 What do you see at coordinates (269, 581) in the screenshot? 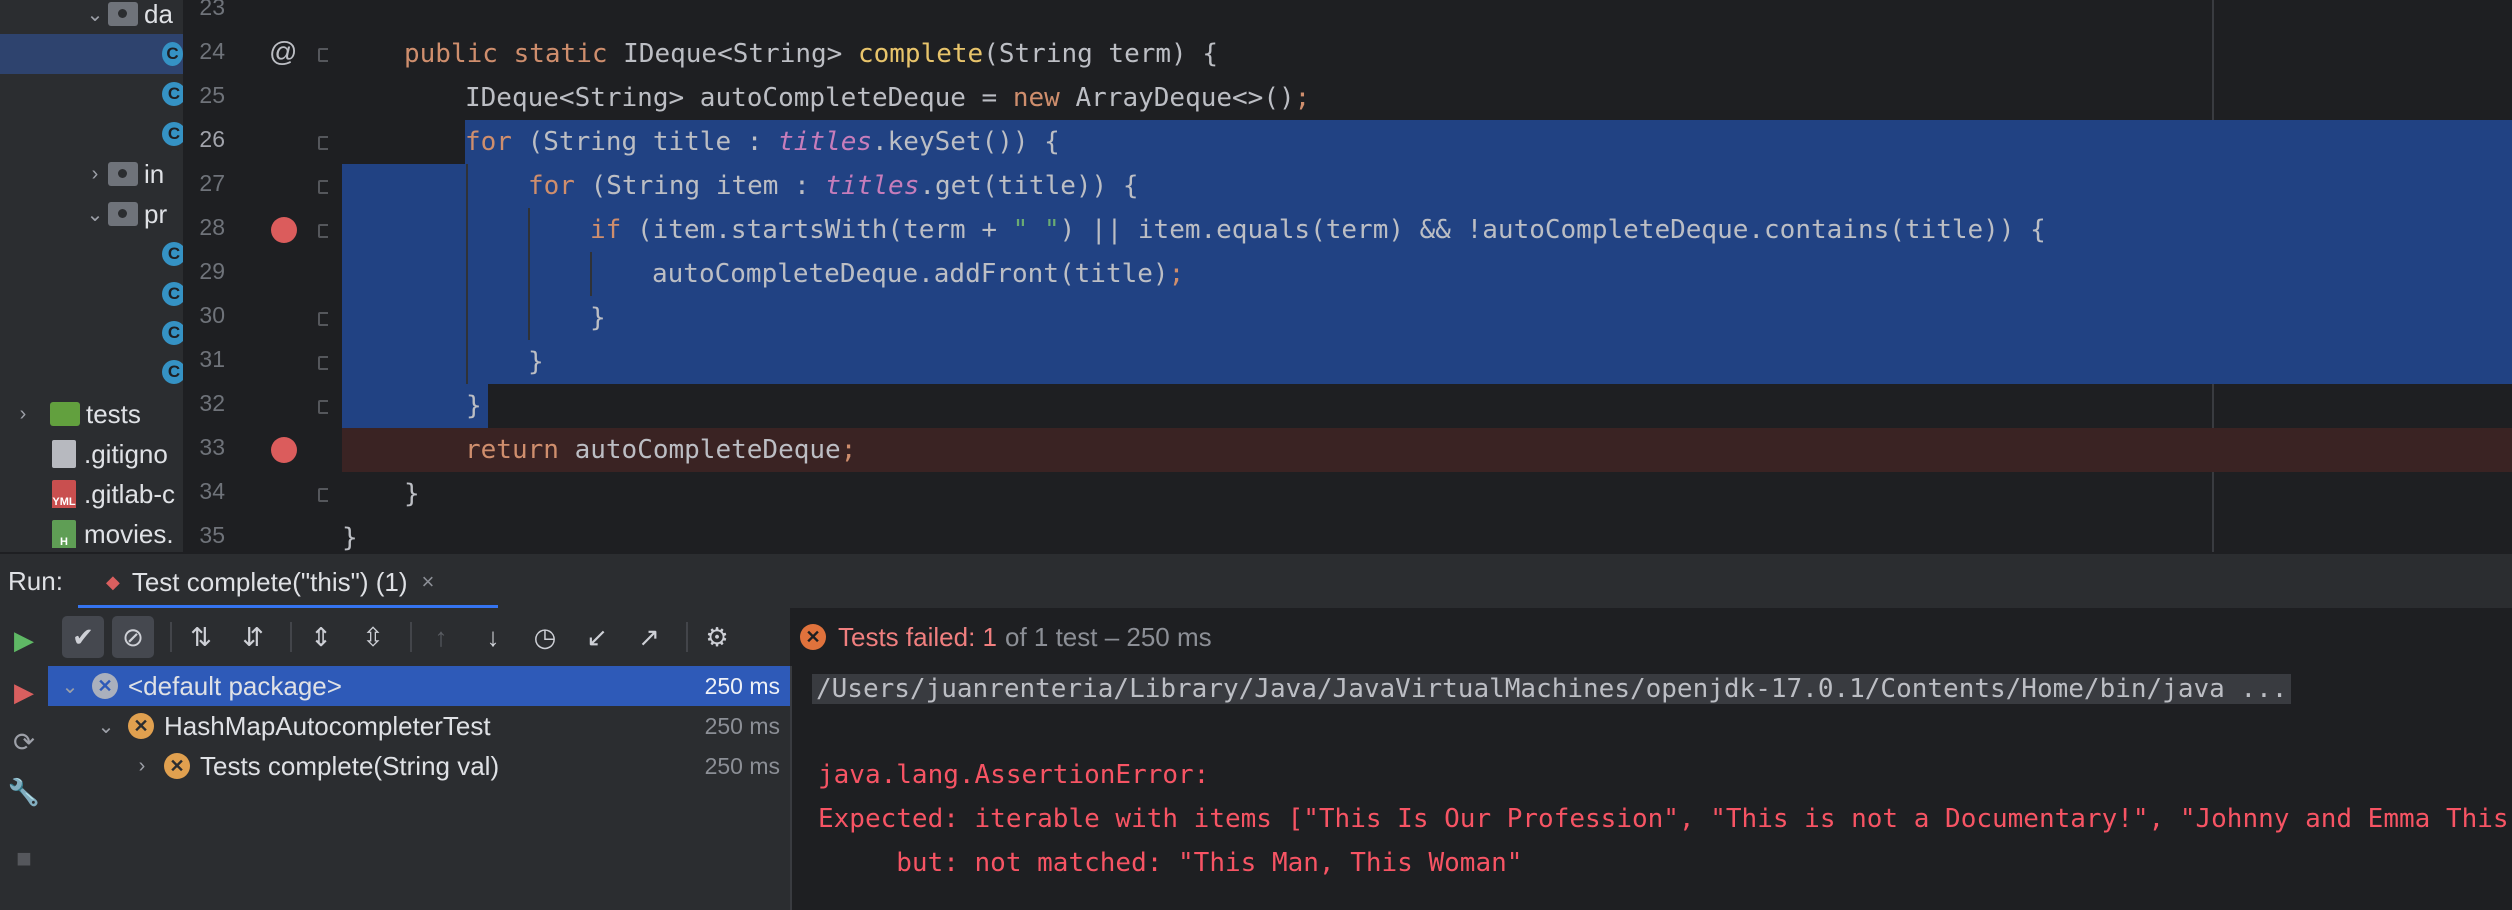
I see `run-tab-label: Test complete("this") (1)` at bounding box center [269, 581].